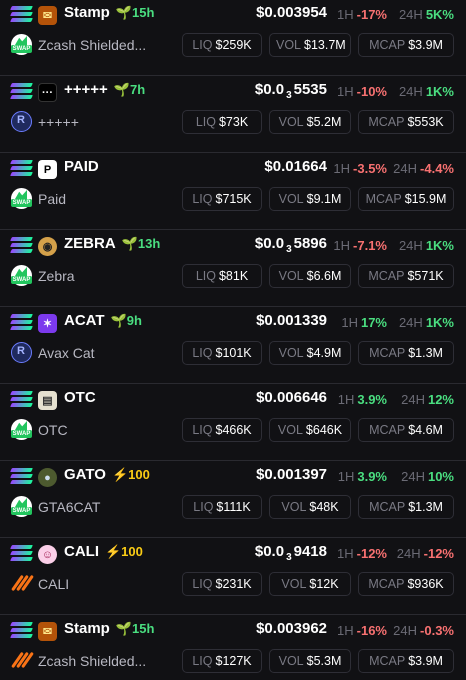 The width and height of the screenshot is (466, 680). What do you see at coordinates (124, 551) in the screenshot?
I see `boost-badge: ⚡100` at bounding box center [124, 551].